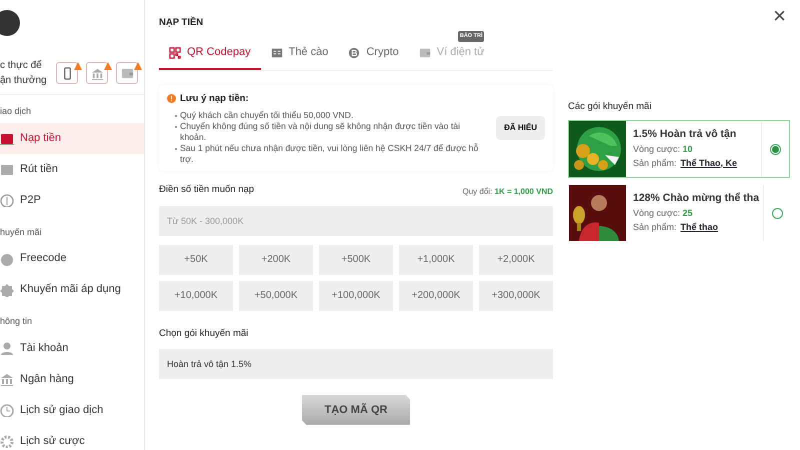 This screenshot has height=450, width=800. I want to click on bitcoin-icon, so click(354, 52).